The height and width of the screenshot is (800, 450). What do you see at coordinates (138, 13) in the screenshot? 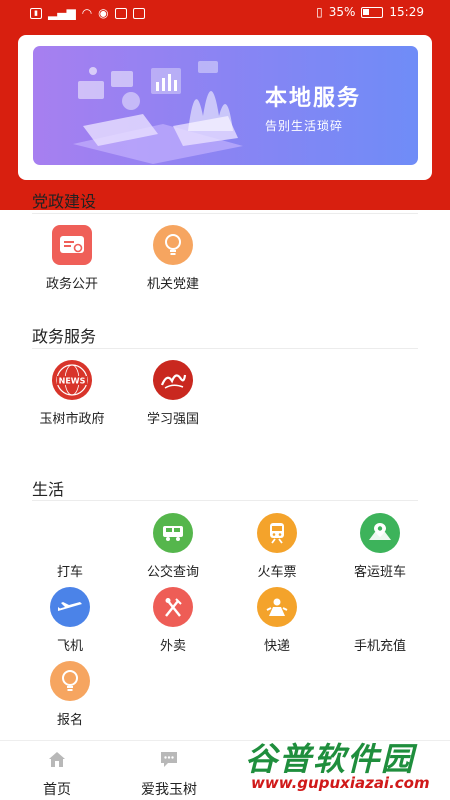
I see `app-icon` at bounding box center [138, 13].